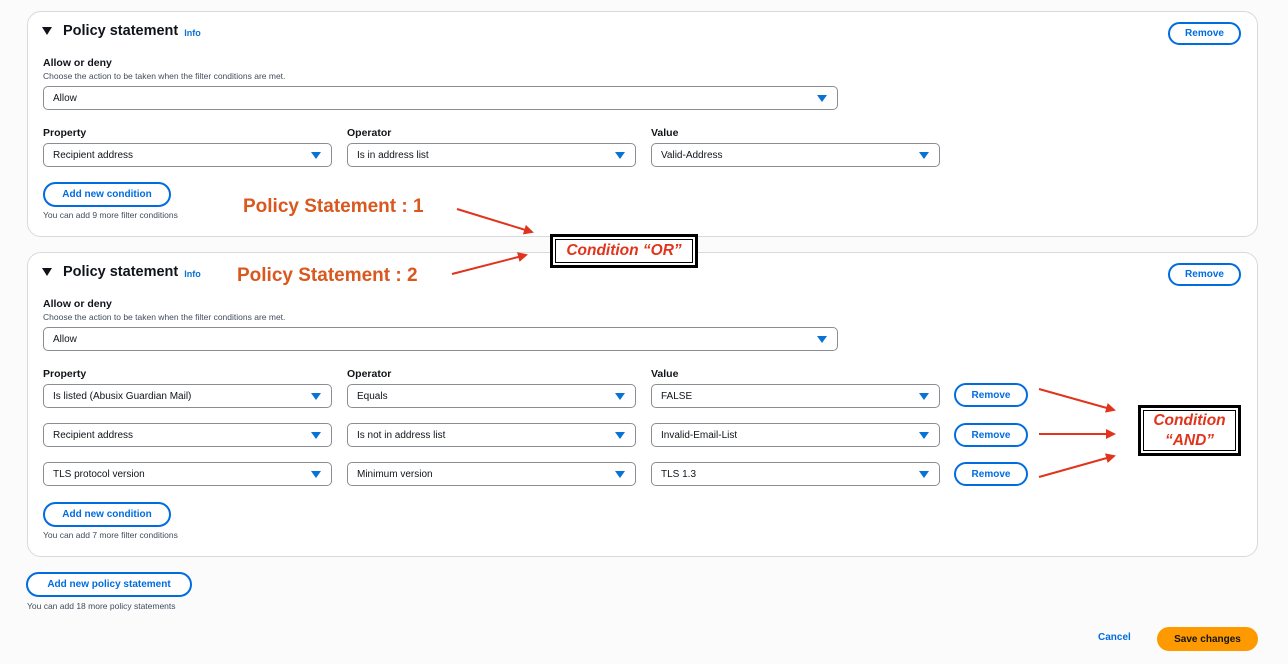 The image size is (1288, 664). What do you see at coordinates (491, 435) in the screenshot?
I see `operator-select: Is not in address list` at bounding box center [491, 435].